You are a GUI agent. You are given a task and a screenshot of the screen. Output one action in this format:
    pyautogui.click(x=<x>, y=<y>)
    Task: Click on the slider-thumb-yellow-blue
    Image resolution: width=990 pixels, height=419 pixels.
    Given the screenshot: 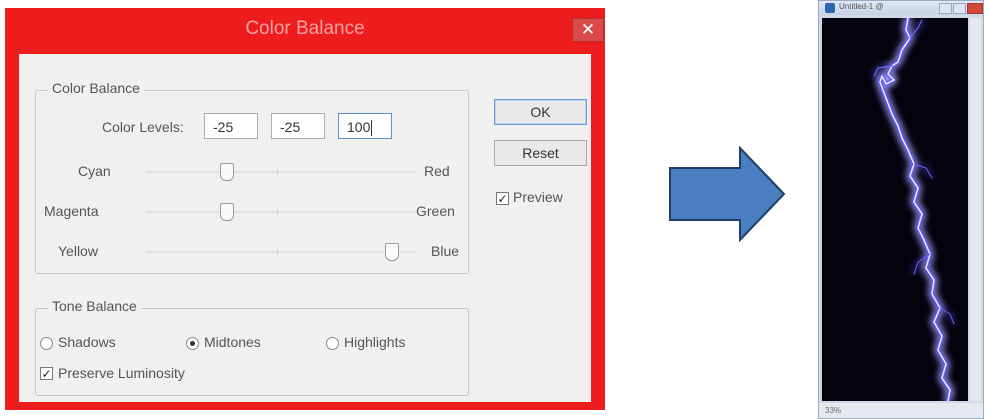 What is the action you would take?
    pyautogui.click(x=392, y=252)
    